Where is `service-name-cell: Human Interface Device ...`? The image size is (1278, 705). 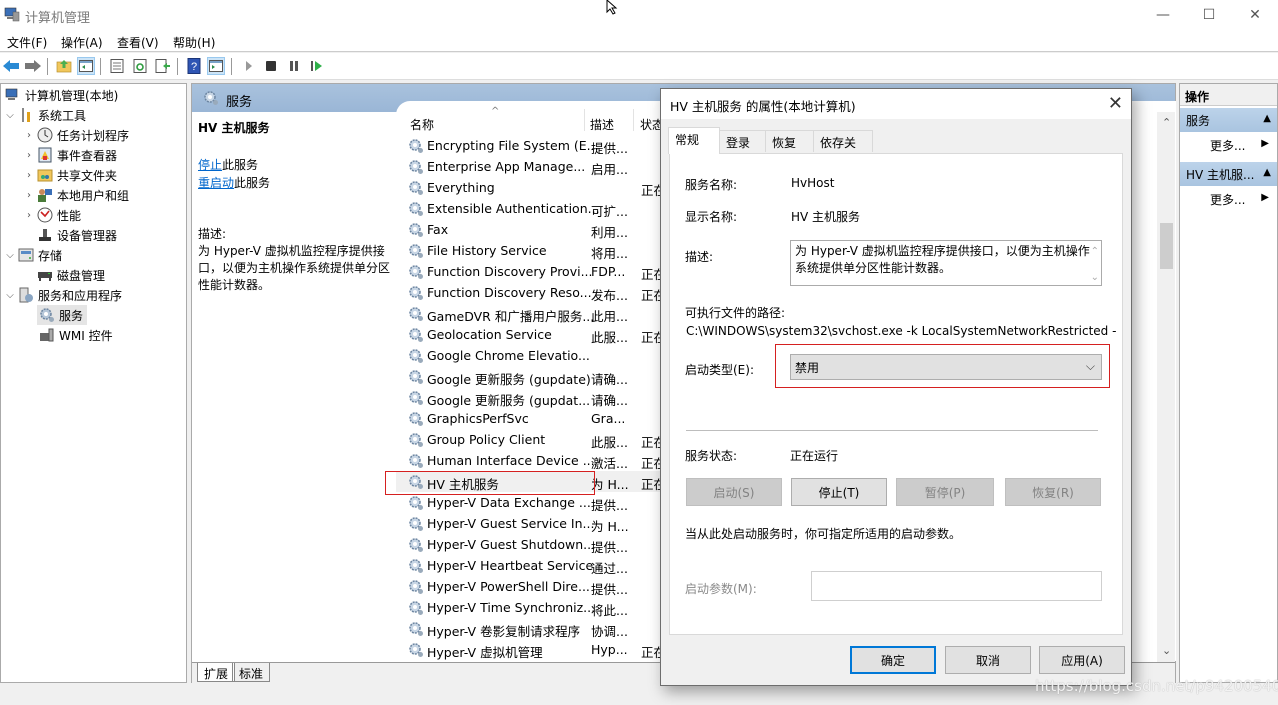 service-name-cell: Human Interface Device ... is located at coordinates (511, 460).